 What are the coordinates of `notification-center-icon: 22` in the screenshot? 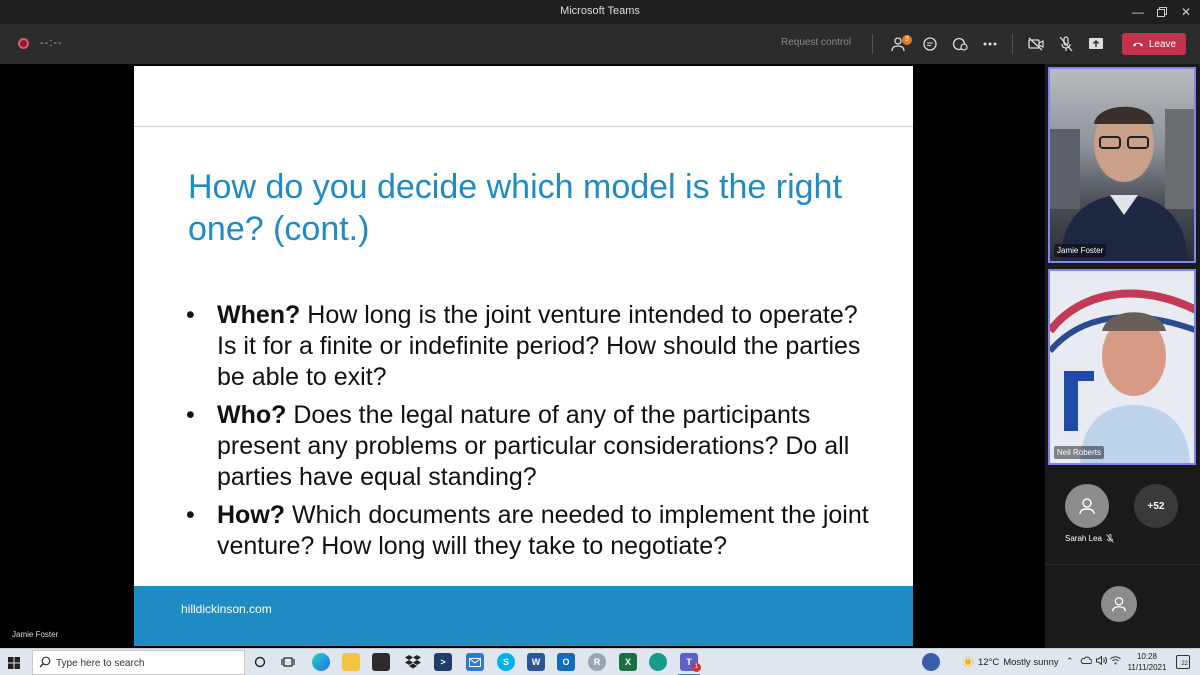 It's located at (1183, 662).